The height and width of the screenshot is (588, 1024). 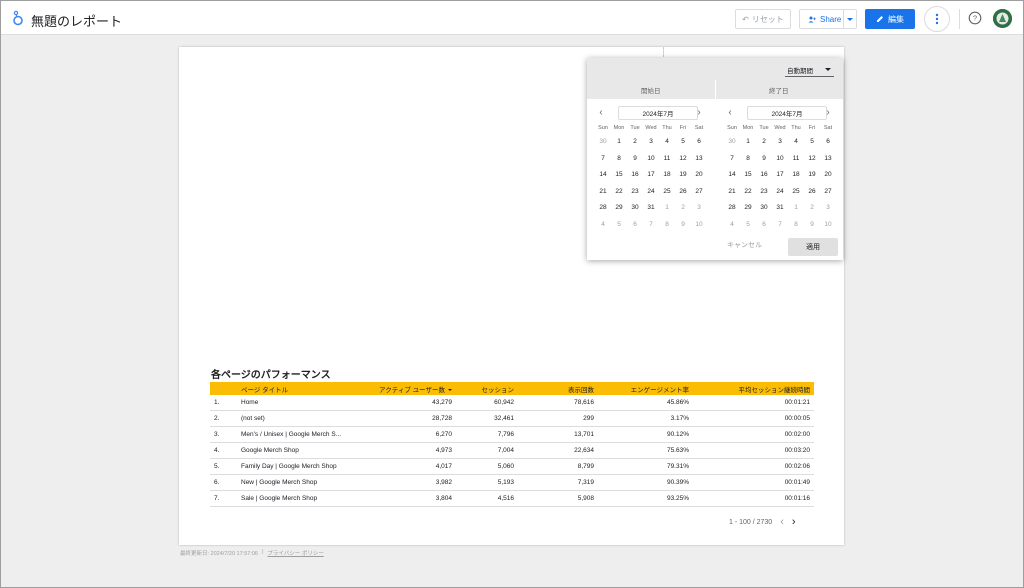 I want to click on privacy-policy-link: プライバシー ポリシー, so click(x=295, y=553).